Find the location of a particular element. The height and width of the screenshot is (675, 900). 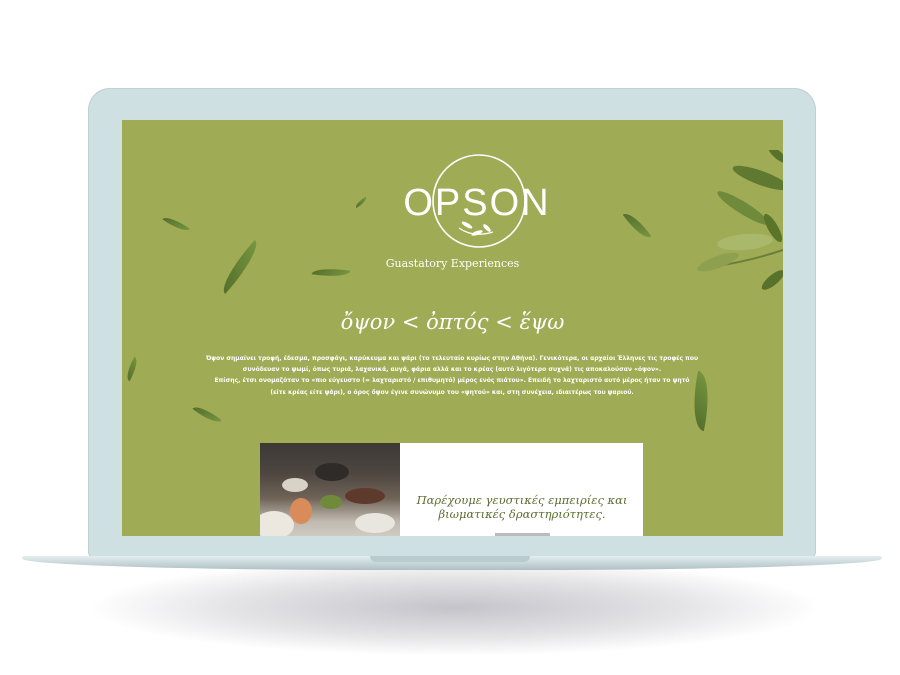

logo-text: OPSON is located at coordinates (476, 203).